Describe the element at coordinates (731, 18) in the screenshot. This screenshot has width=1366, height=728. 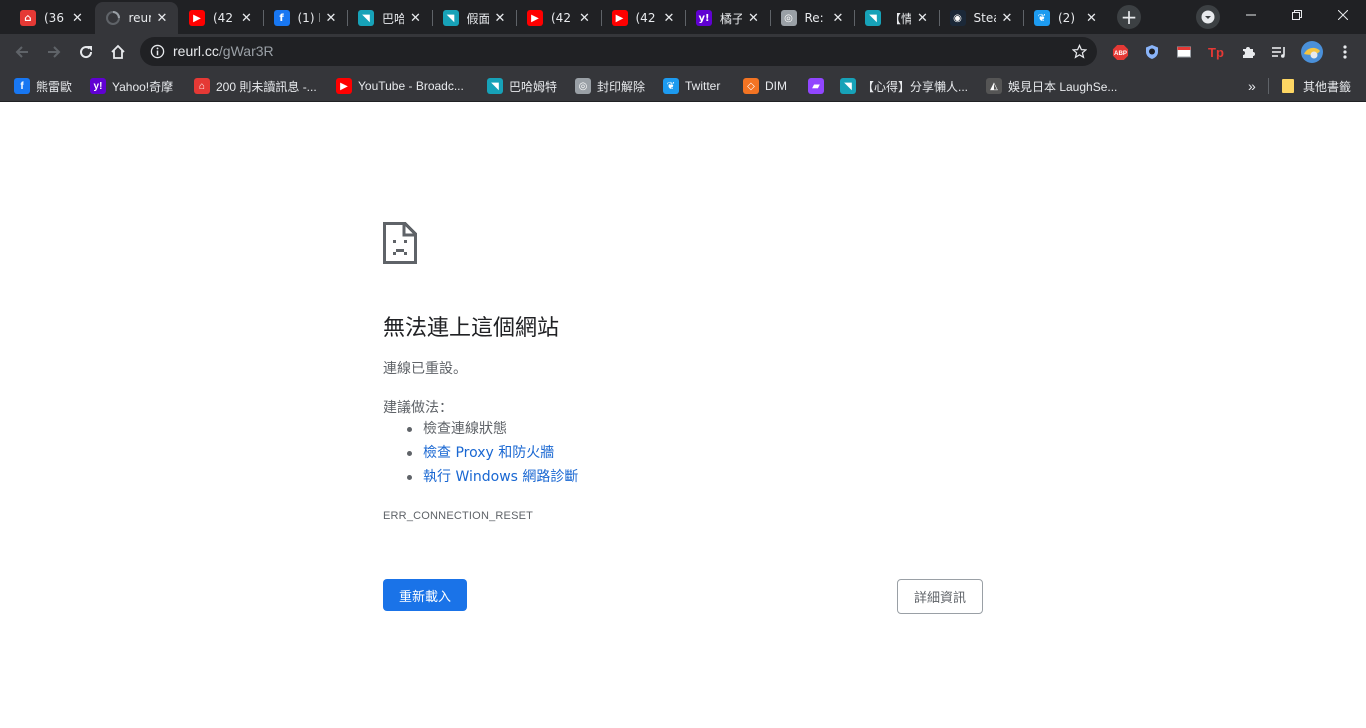
I see `tab-title: 橘子` at that location.